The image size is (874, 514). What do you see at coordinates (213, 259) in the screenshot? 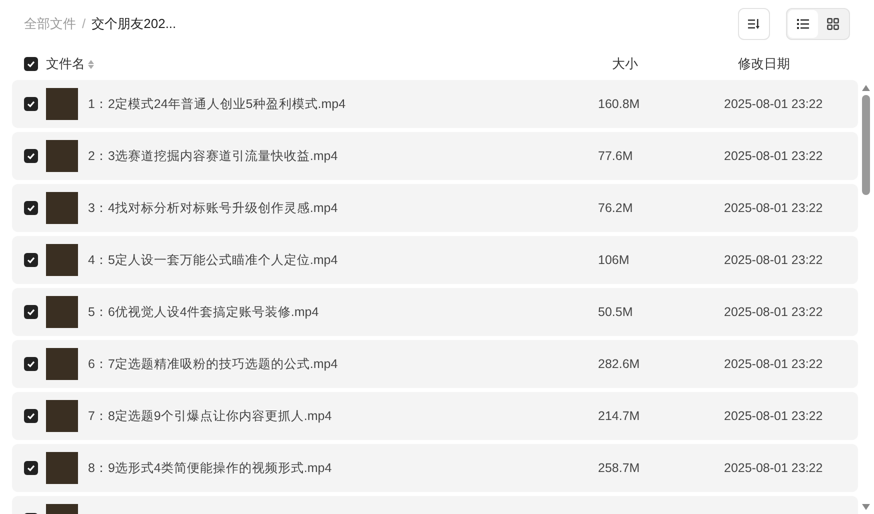
I see `file-name: 4：5定人设一套万能公式瞄准个人定位.mp4` at bounding box center [213, 259].